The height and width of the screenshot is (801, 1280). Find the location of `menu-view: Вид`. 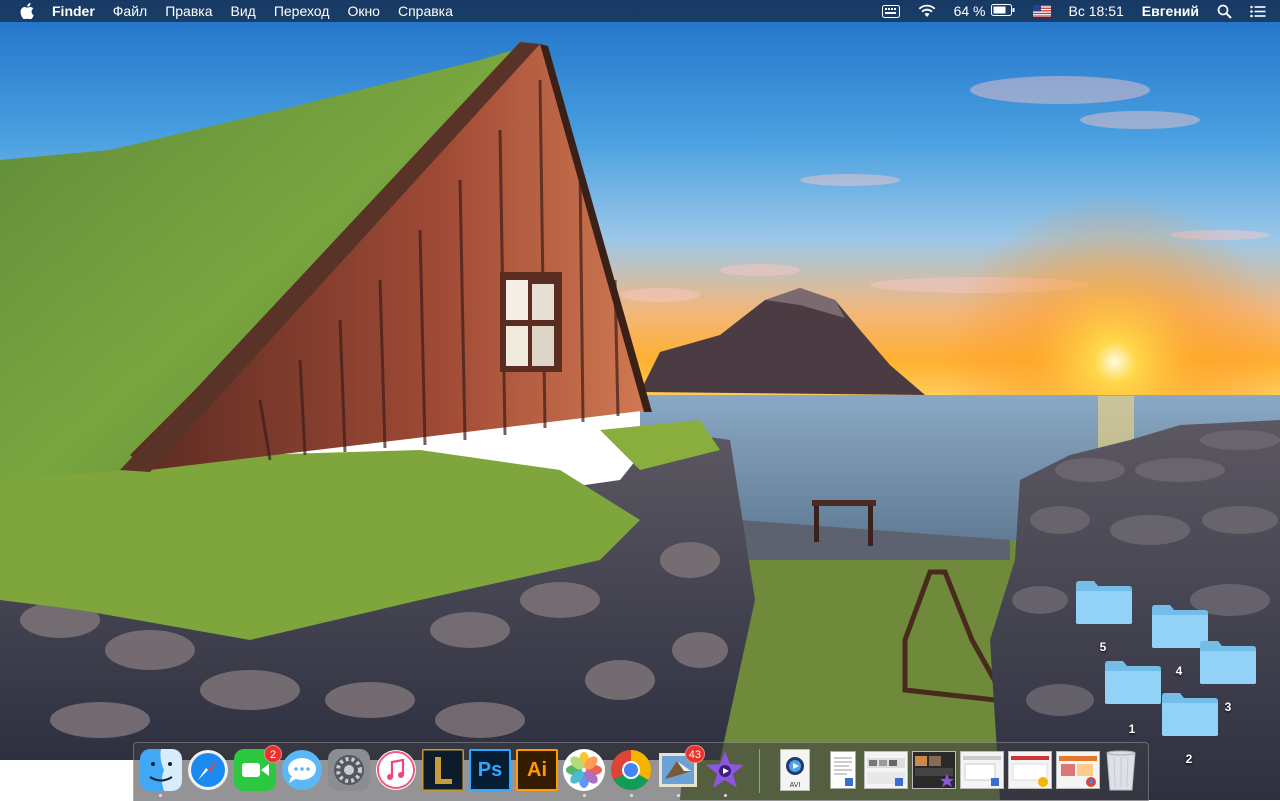

menu-view: Вид is located at coordinates (243, 11).